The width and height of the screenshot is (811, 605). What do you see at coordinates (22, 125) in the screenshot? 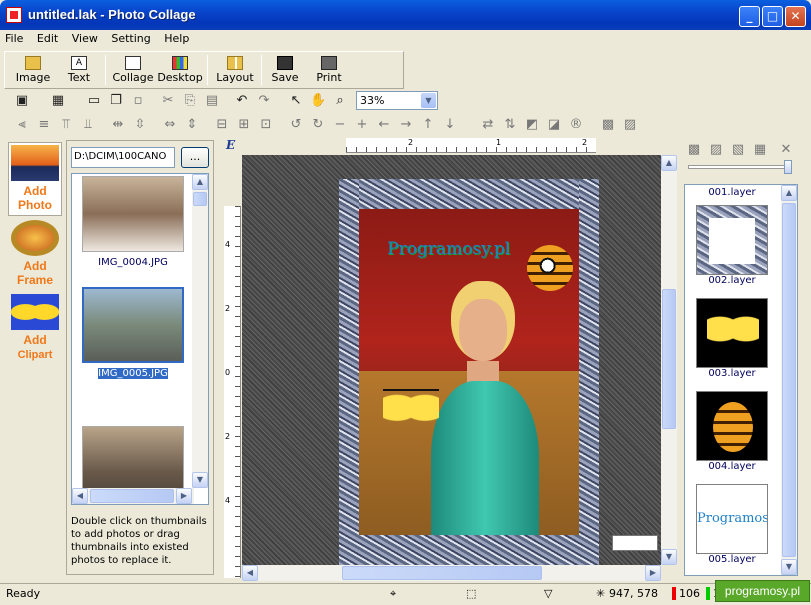
I see `align-left-icon: ⫷` at bounding box center [22, 125].